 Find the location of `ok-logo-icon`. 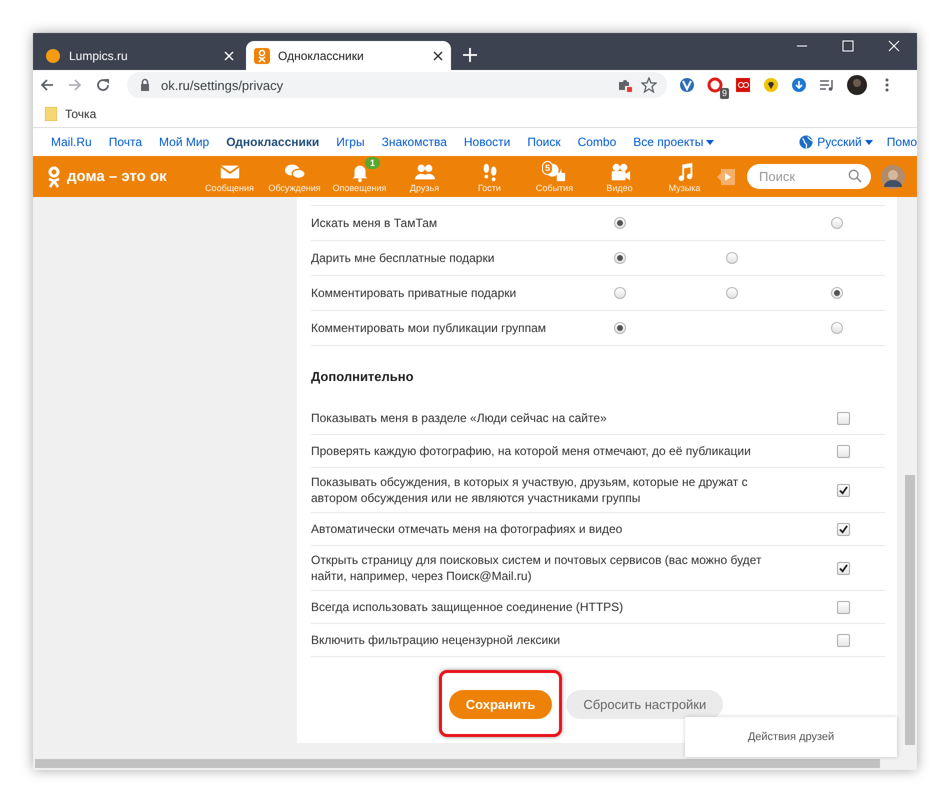

ok-logo-icon is located at coordinates (54, 177).